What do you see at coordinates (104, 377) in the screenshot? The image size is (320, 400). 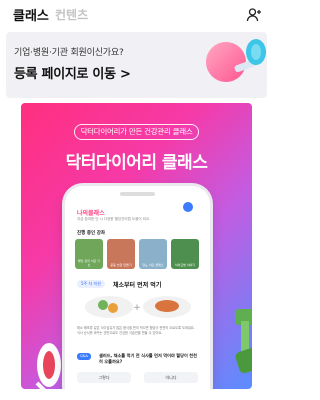 I see `answer-yes-button: 그렇다` at bounding box center [104, 377].